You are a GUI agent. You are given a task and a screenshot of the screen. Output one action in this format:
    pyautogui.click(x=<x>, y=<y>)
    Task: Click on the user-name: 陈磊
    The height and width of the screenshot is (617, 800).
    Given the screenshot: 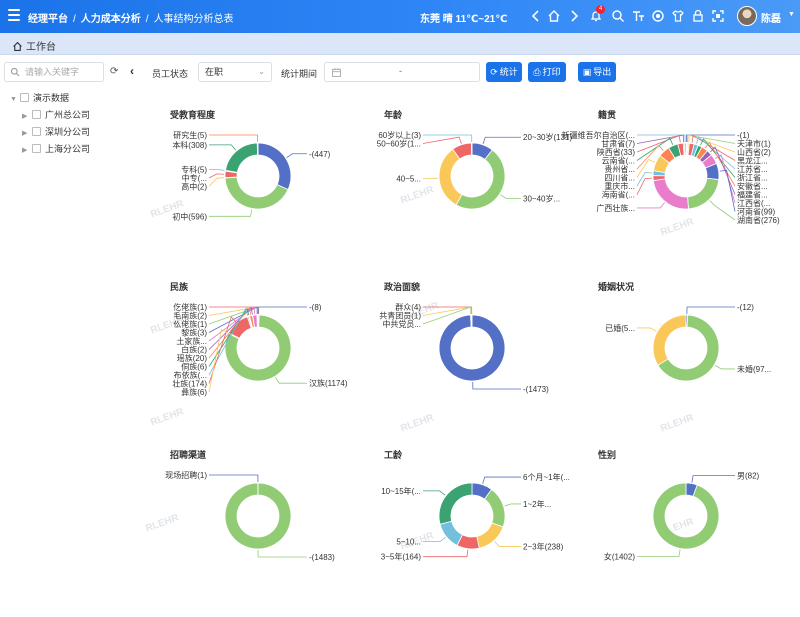 What is the action you would take?
    pyautogui.click(x=771, y=17)
    